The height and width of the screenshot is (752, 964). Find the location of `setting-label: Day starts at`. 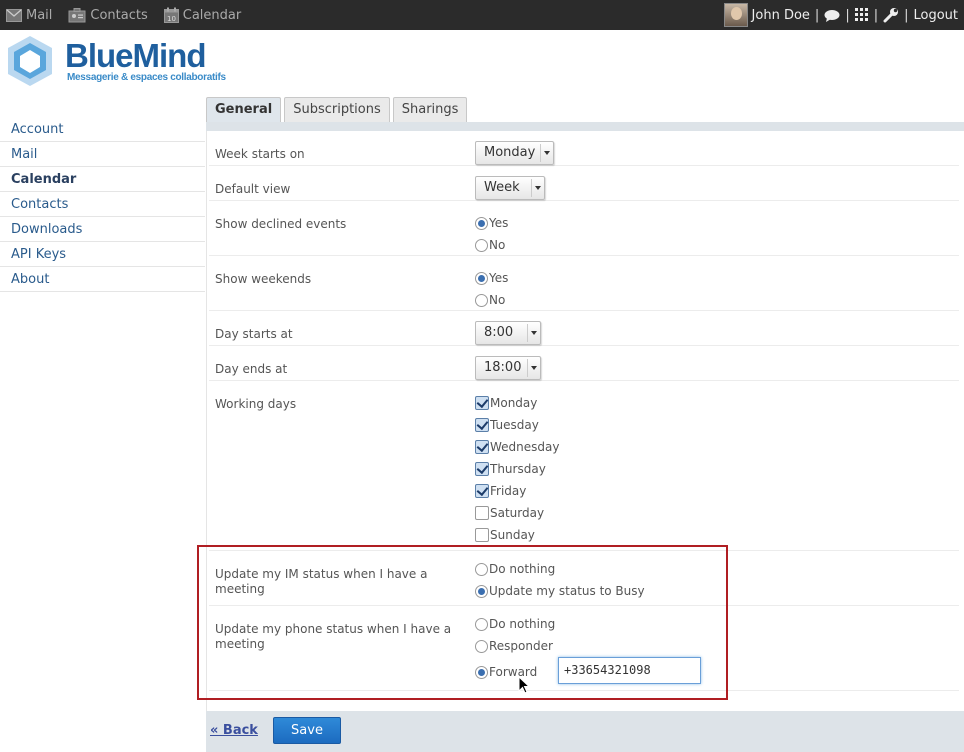

setting-label: Day starts at is located at coordinates (254, 334).